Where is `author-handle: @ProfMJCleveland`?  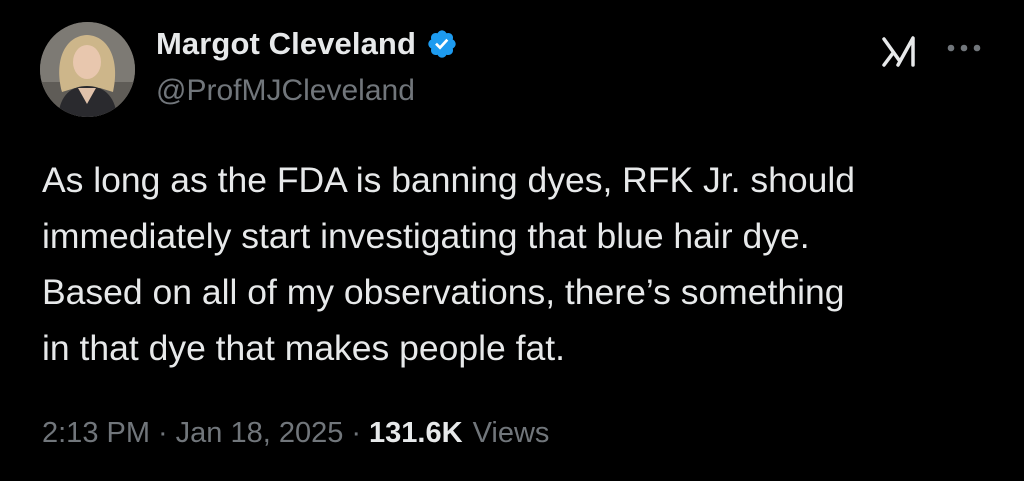
author-handle: @ProfMJCleveland is located at coordinates (285, 91).